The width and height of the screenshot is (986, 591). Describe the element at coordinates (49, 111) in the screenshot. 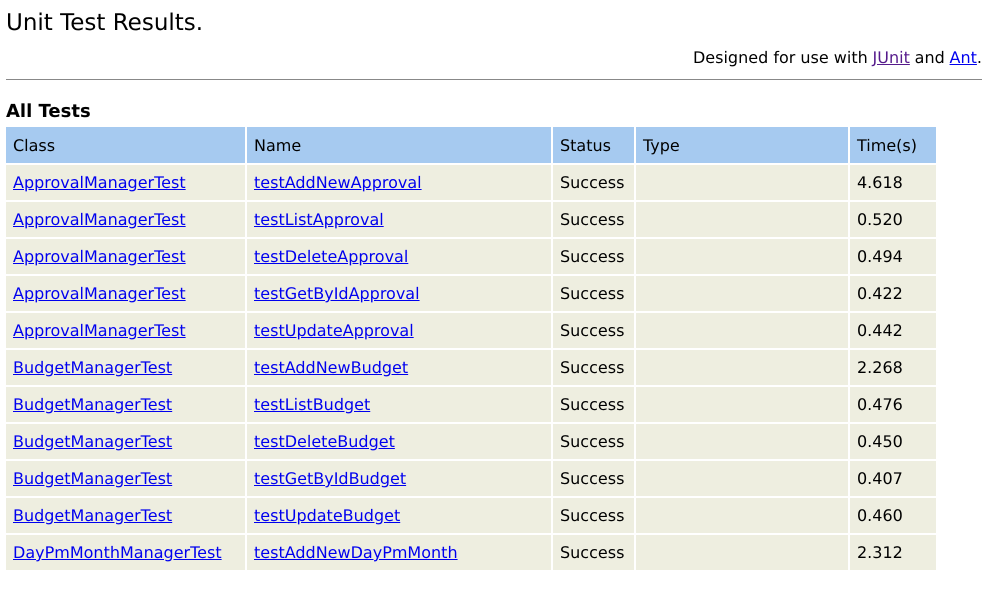

I see `section-title: All Tests` at that location.